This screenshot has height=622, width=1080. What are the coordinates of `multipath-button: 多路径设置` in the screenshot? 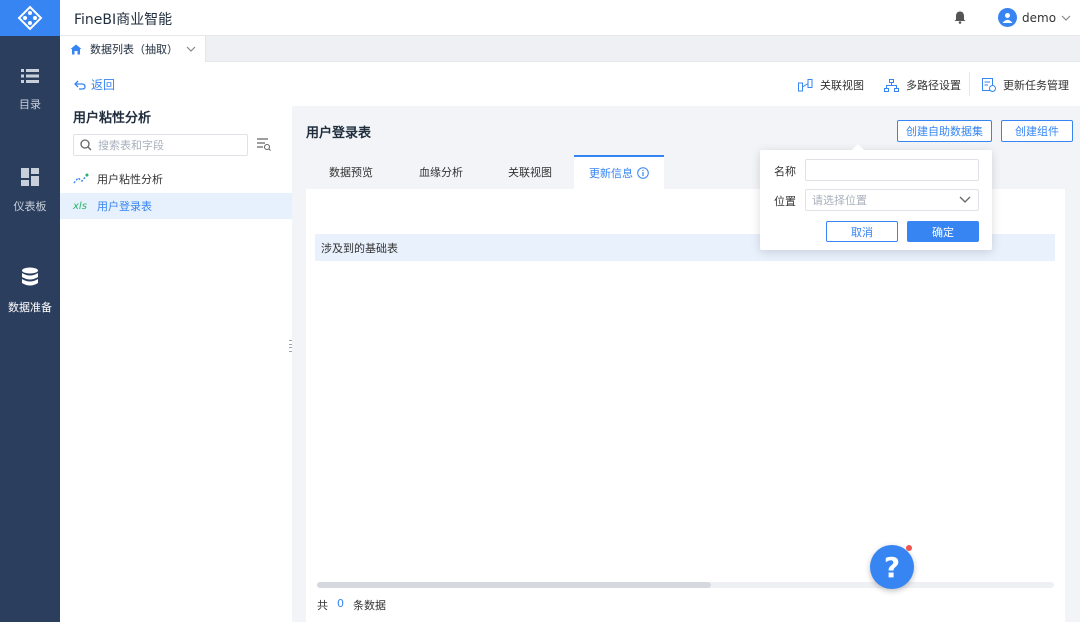 It's located at (922, 85).